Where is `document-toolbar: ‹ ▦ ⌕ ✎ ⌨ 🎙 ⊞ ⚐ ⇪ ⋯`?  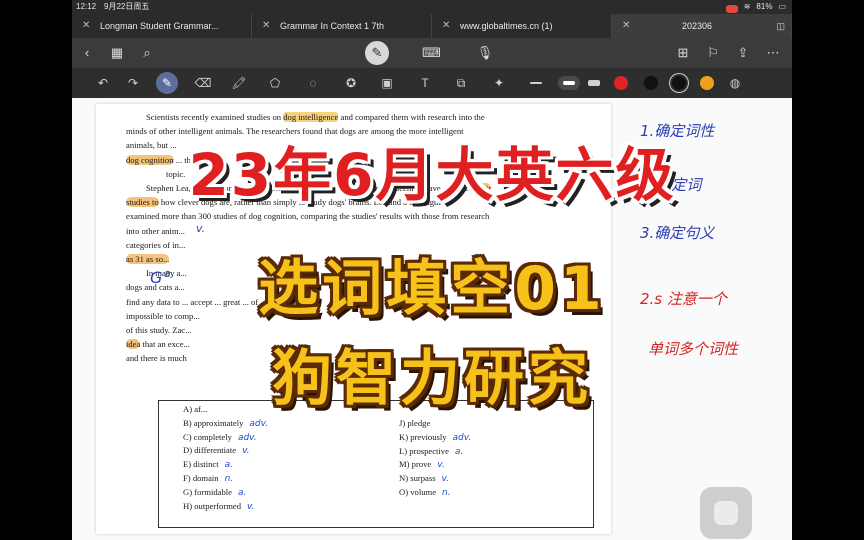
document-toolbar: ‹ ▦ ⌕ ✎ ⌨ 🎙 ⊞ ⚐ ⇪ ⋯ is located at coordinates (432, 53).